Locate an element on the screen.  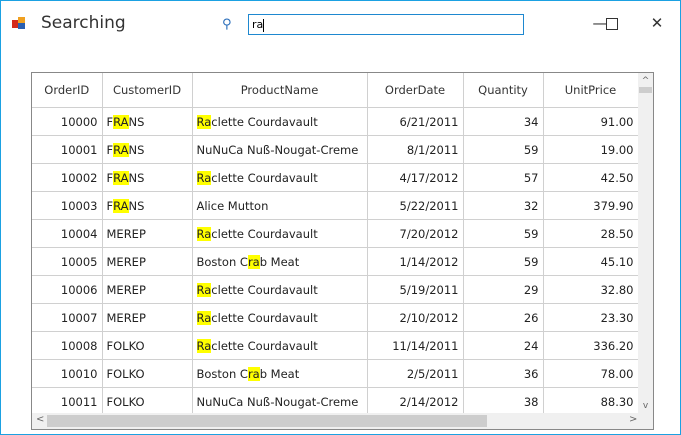
horizontal-scroll-thumb is located at coordinates (267, 421).